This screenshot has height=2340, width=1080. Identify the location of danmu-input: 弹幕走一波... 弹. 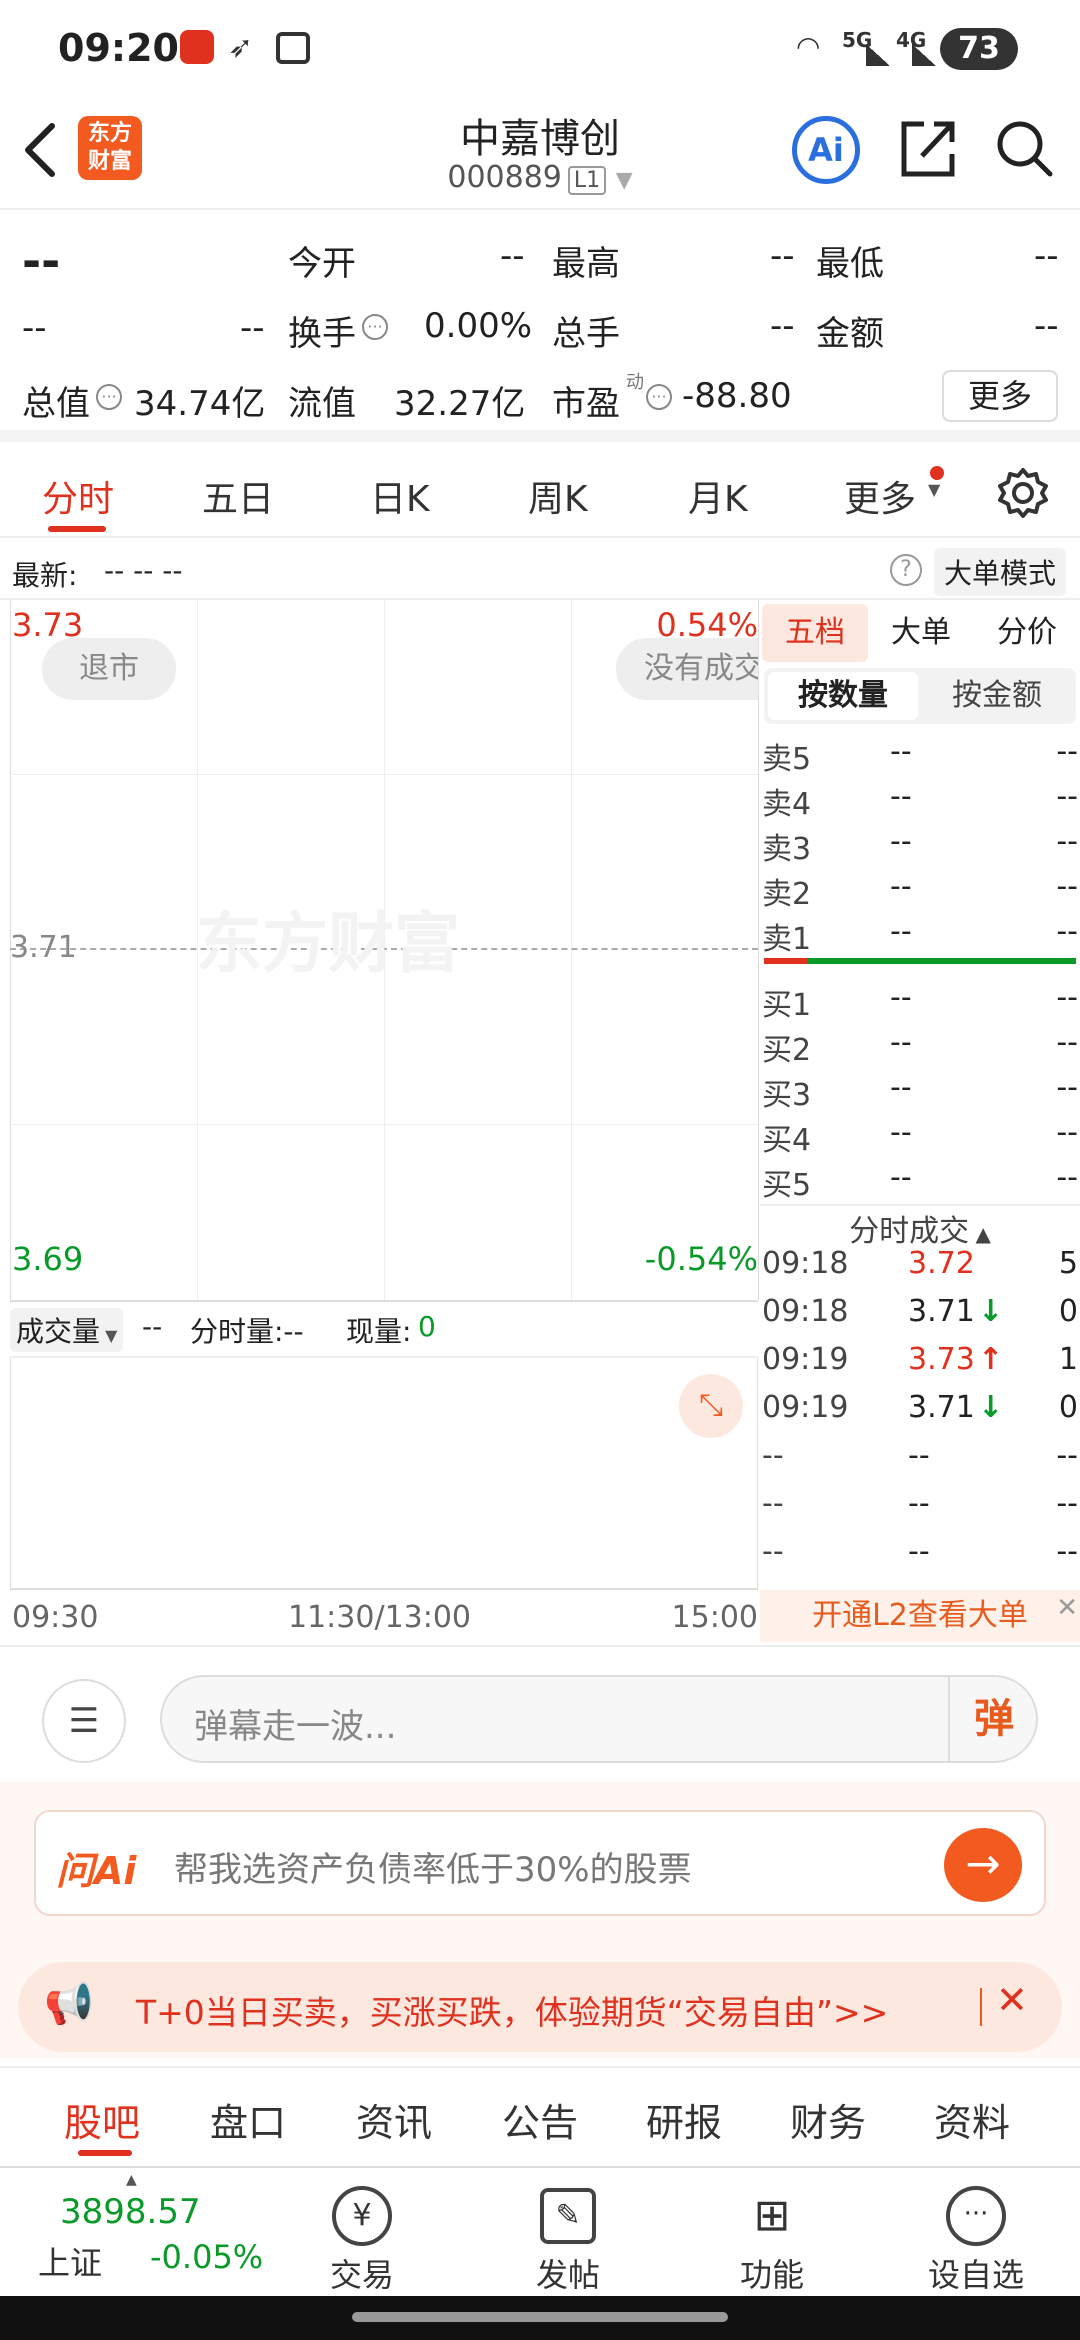
(599, 1719).